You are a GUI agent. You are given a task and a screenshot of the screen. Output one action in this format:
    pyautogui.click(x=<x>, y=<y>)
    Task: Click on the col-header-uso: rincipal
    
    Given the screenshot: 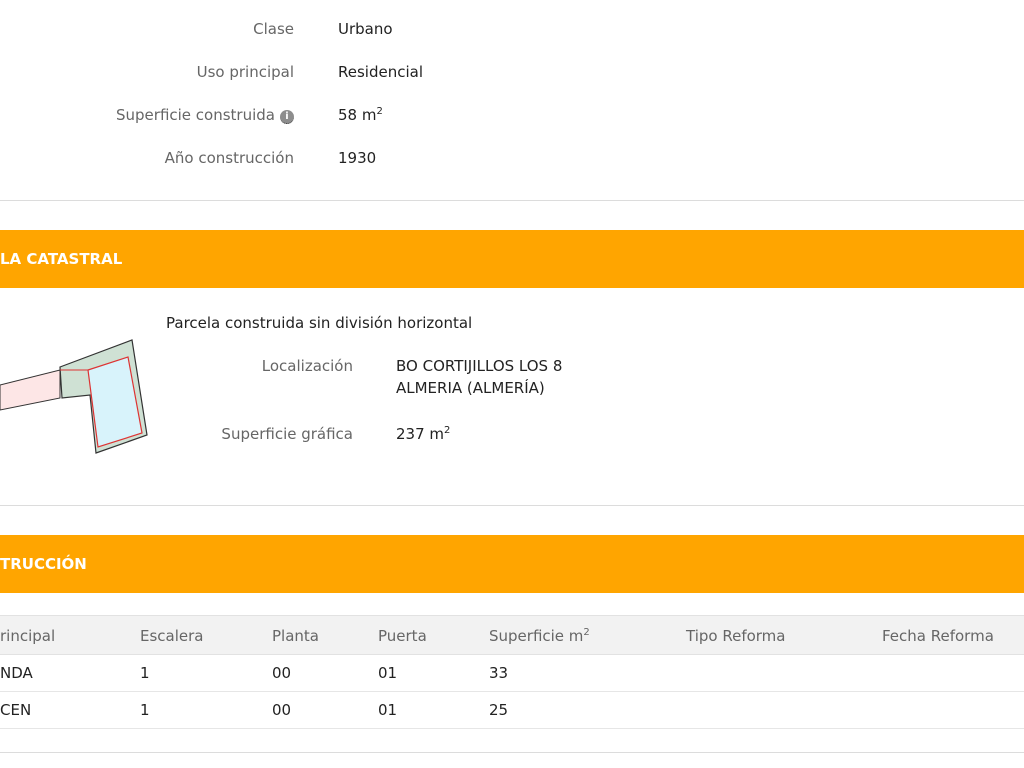 What is the action you would take?
    pyautogui.click(x=28, y=636)
    